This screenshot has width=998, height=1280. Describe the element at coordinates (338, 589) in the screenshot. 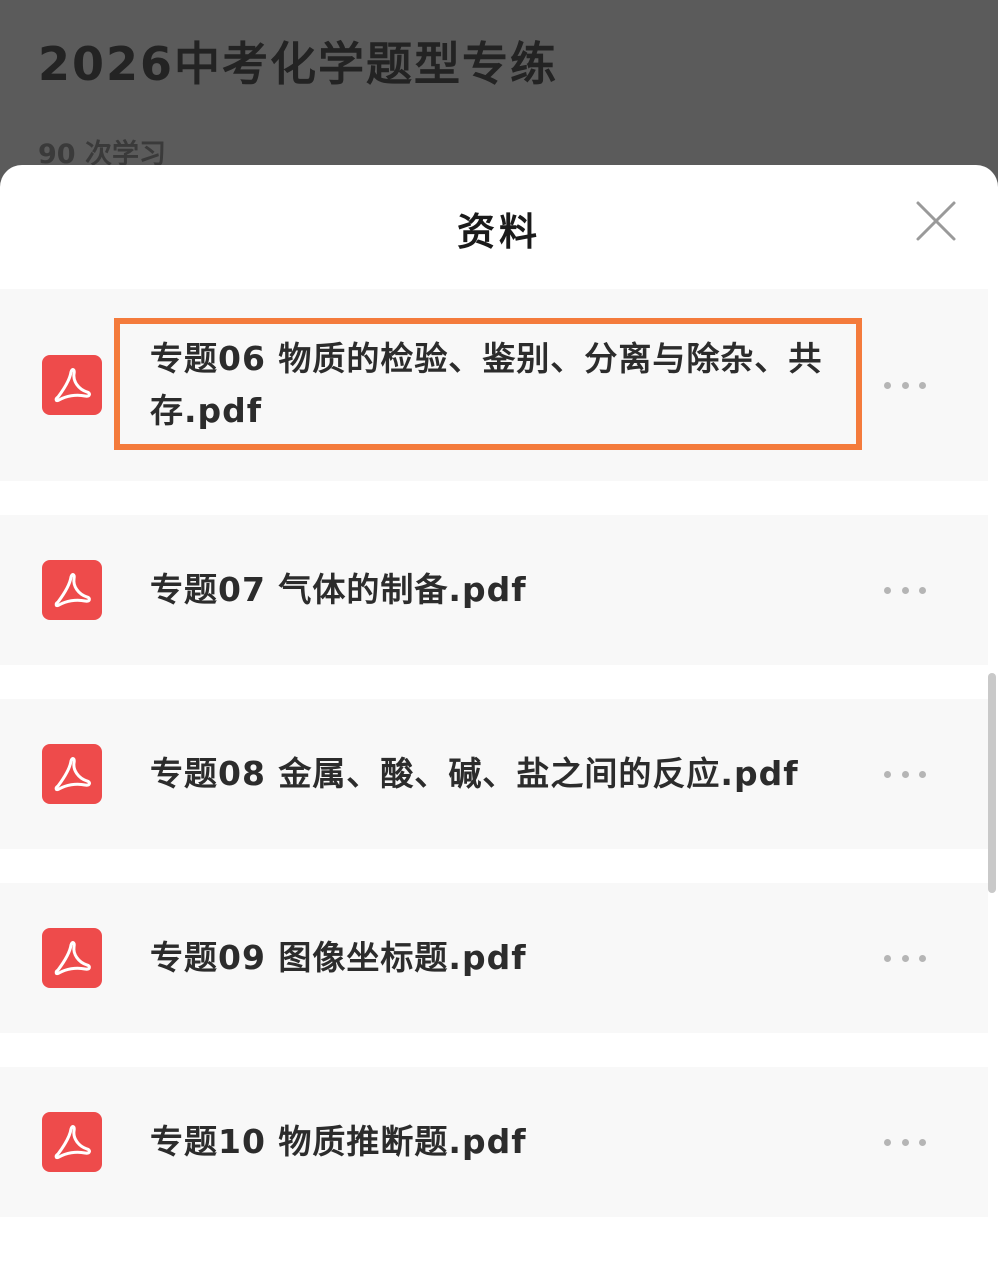

I see `file-name: 专题07 气体的制备.pdf` at that location.